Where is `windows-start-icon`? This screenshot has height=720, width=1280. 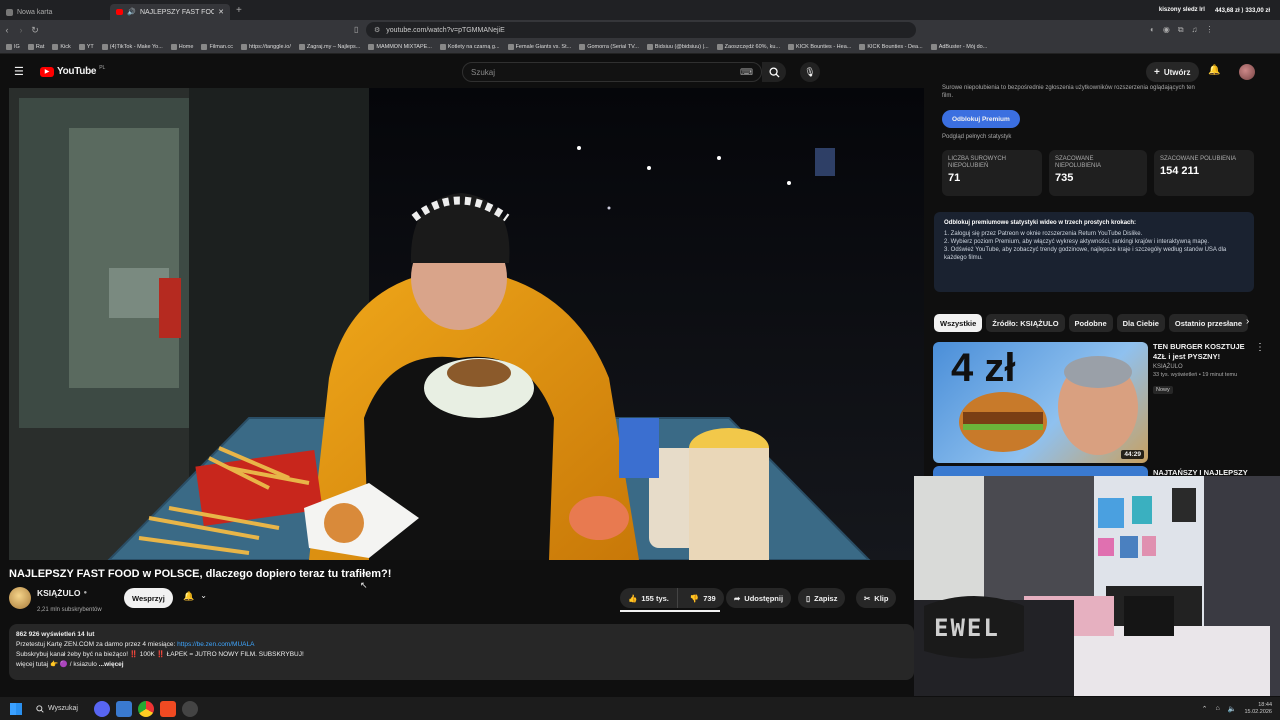 windows-start-icon is located at coordinates (16, 708).